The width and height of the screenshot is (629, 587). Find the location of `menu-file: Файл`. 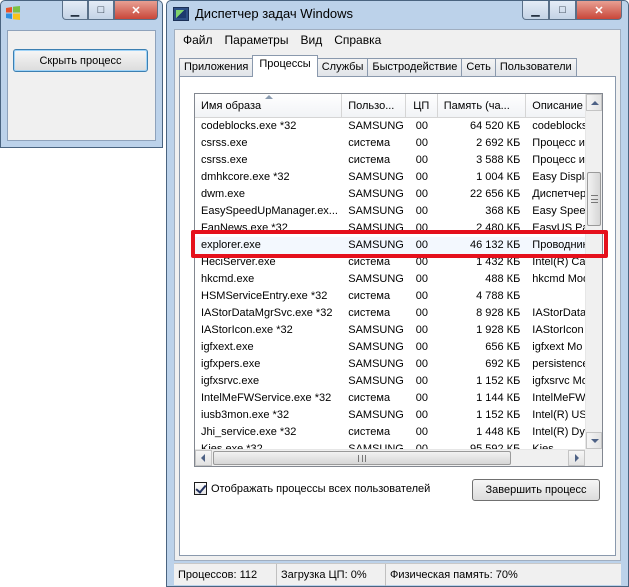

menu-file: Файл is located at coordinates (198, 40).